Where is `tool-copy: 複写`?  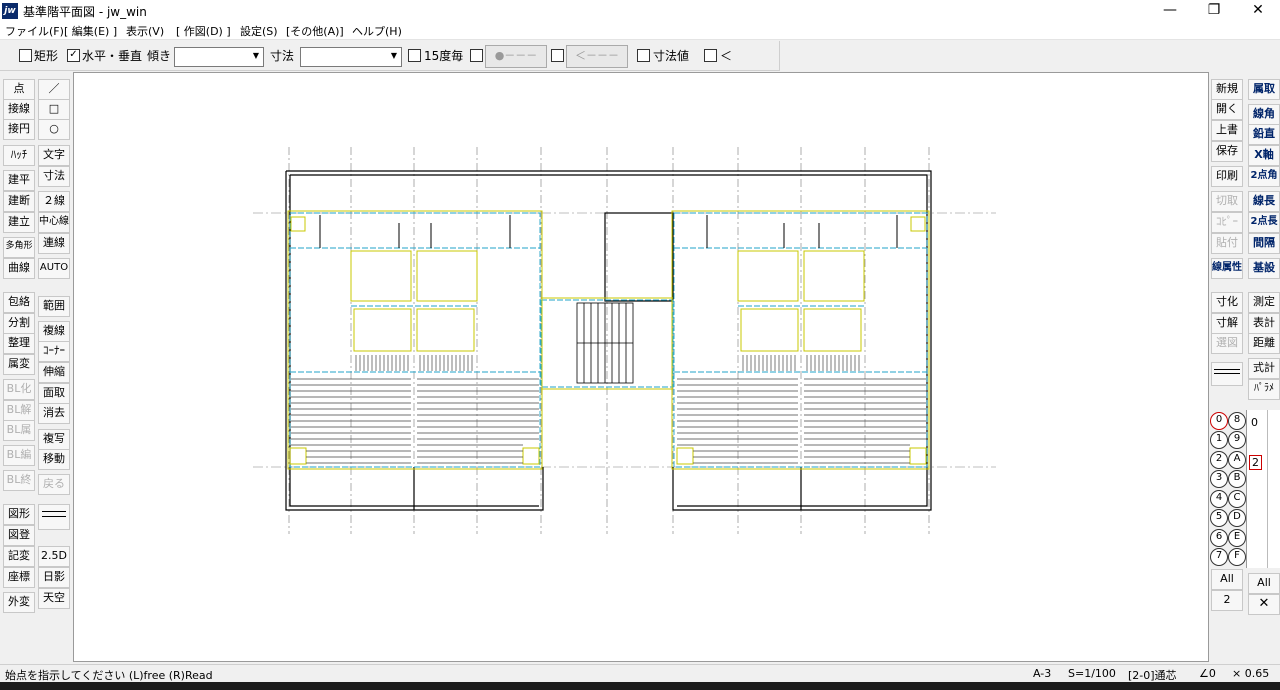 tool-copy: 複写 is located at coordinates (54, 439).